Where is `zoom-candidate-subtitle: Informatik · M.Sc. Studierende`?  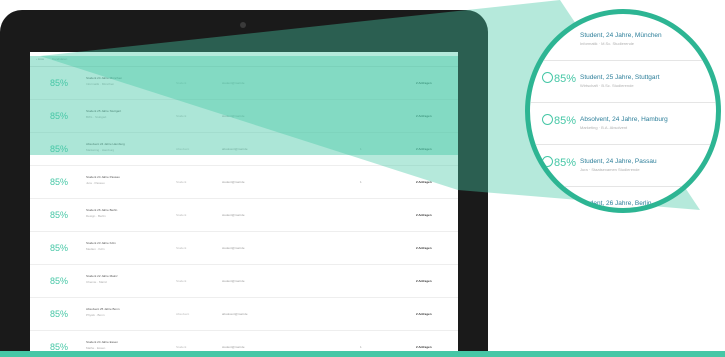 zoom-candidate-subtitle: Informatik · M.Sc. Studierende is located at coordinates (607, 43).